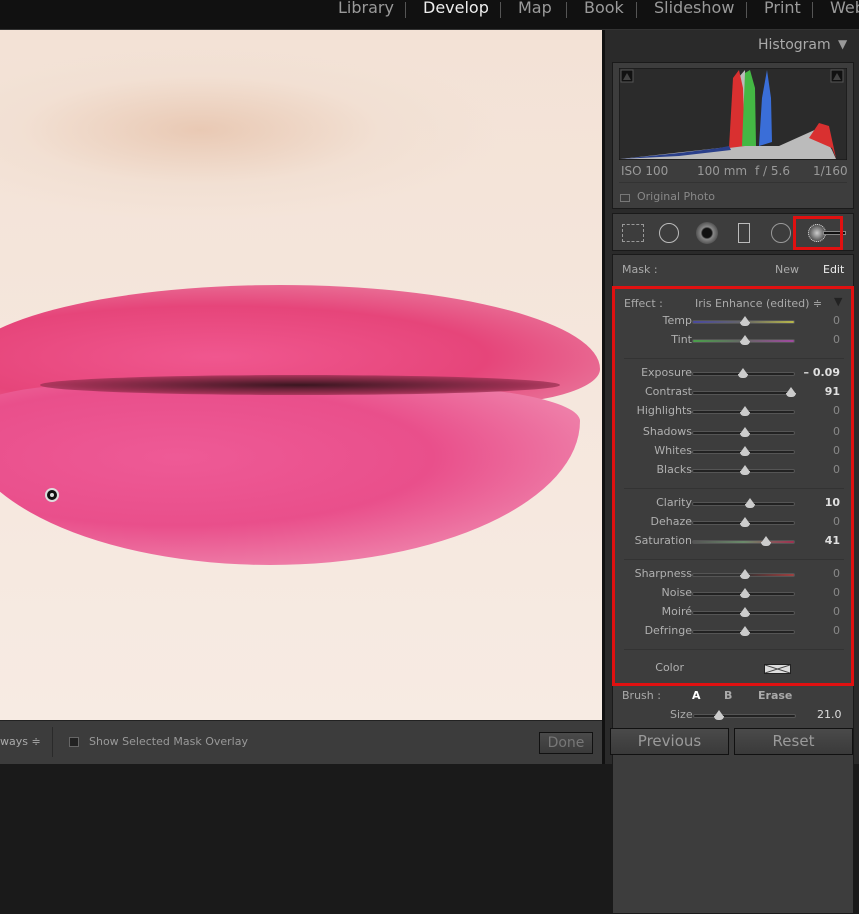 The image size is (859, 914). I want to click on module-web: Web, so click(844, 8).